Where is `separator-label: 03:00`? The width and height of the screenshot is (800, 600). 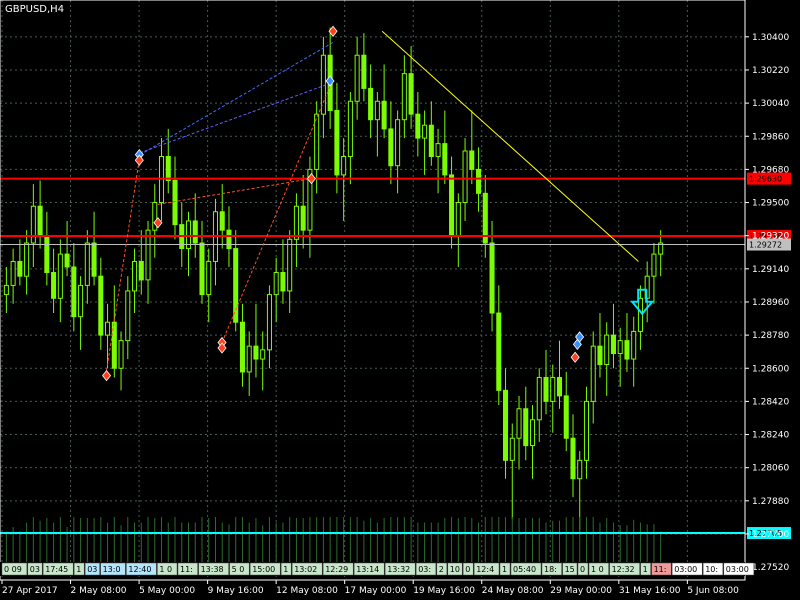
separator-label: 03:00 is located at coordinates (685, 569).